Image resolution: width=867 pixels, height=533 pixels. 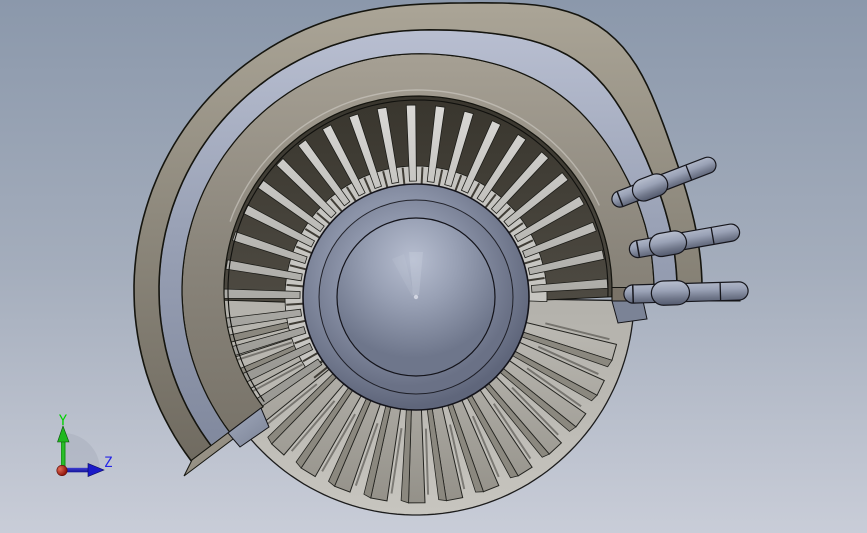 What do you see at coordinates (416, 297) in the screenshot?
I see `cone-apex-point` at bounding box center [416, 297].